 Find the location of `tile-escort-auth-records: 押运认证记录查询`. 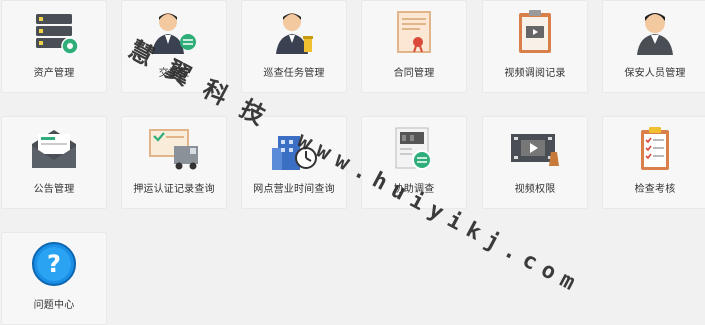

tile-escort-auth-records: 押运认证记录查询 is located at coordinates (174, 162).